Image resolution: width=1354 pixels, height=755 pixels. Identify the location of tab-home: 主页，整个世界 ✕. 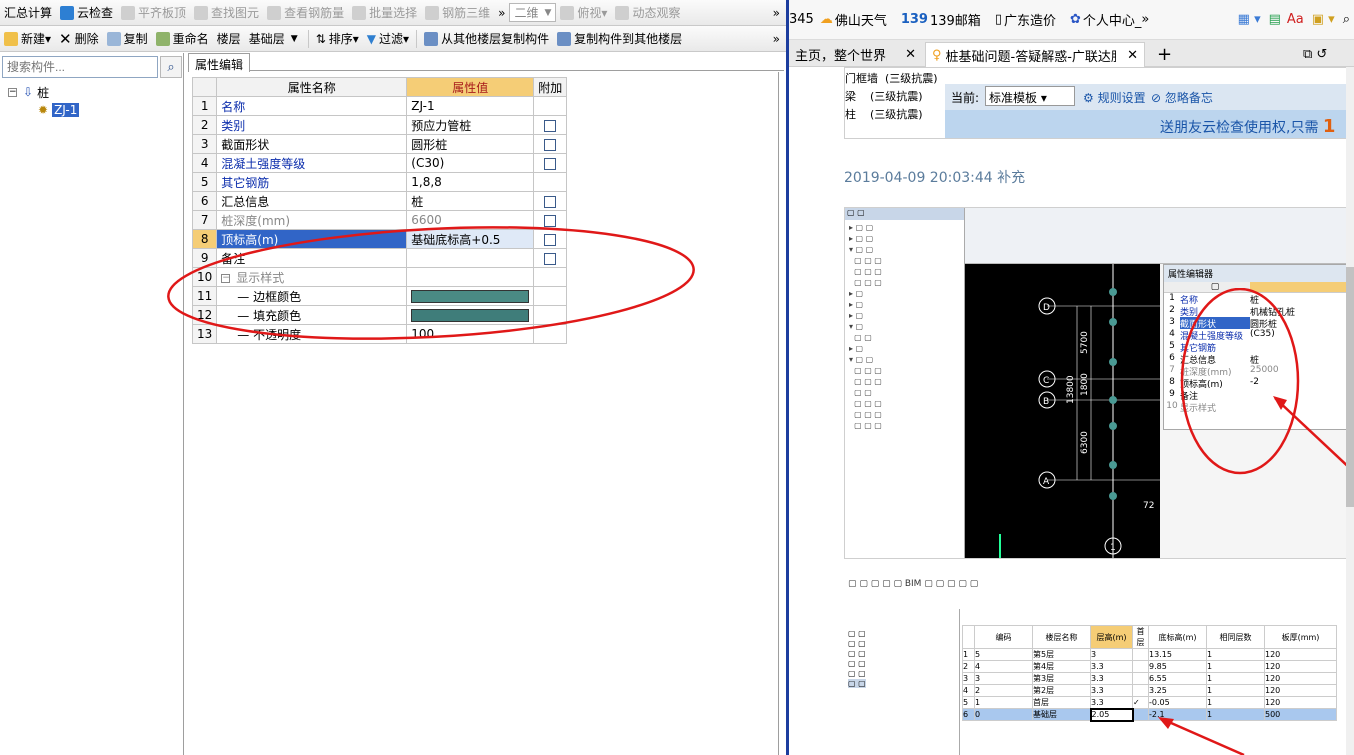
(855, 54).